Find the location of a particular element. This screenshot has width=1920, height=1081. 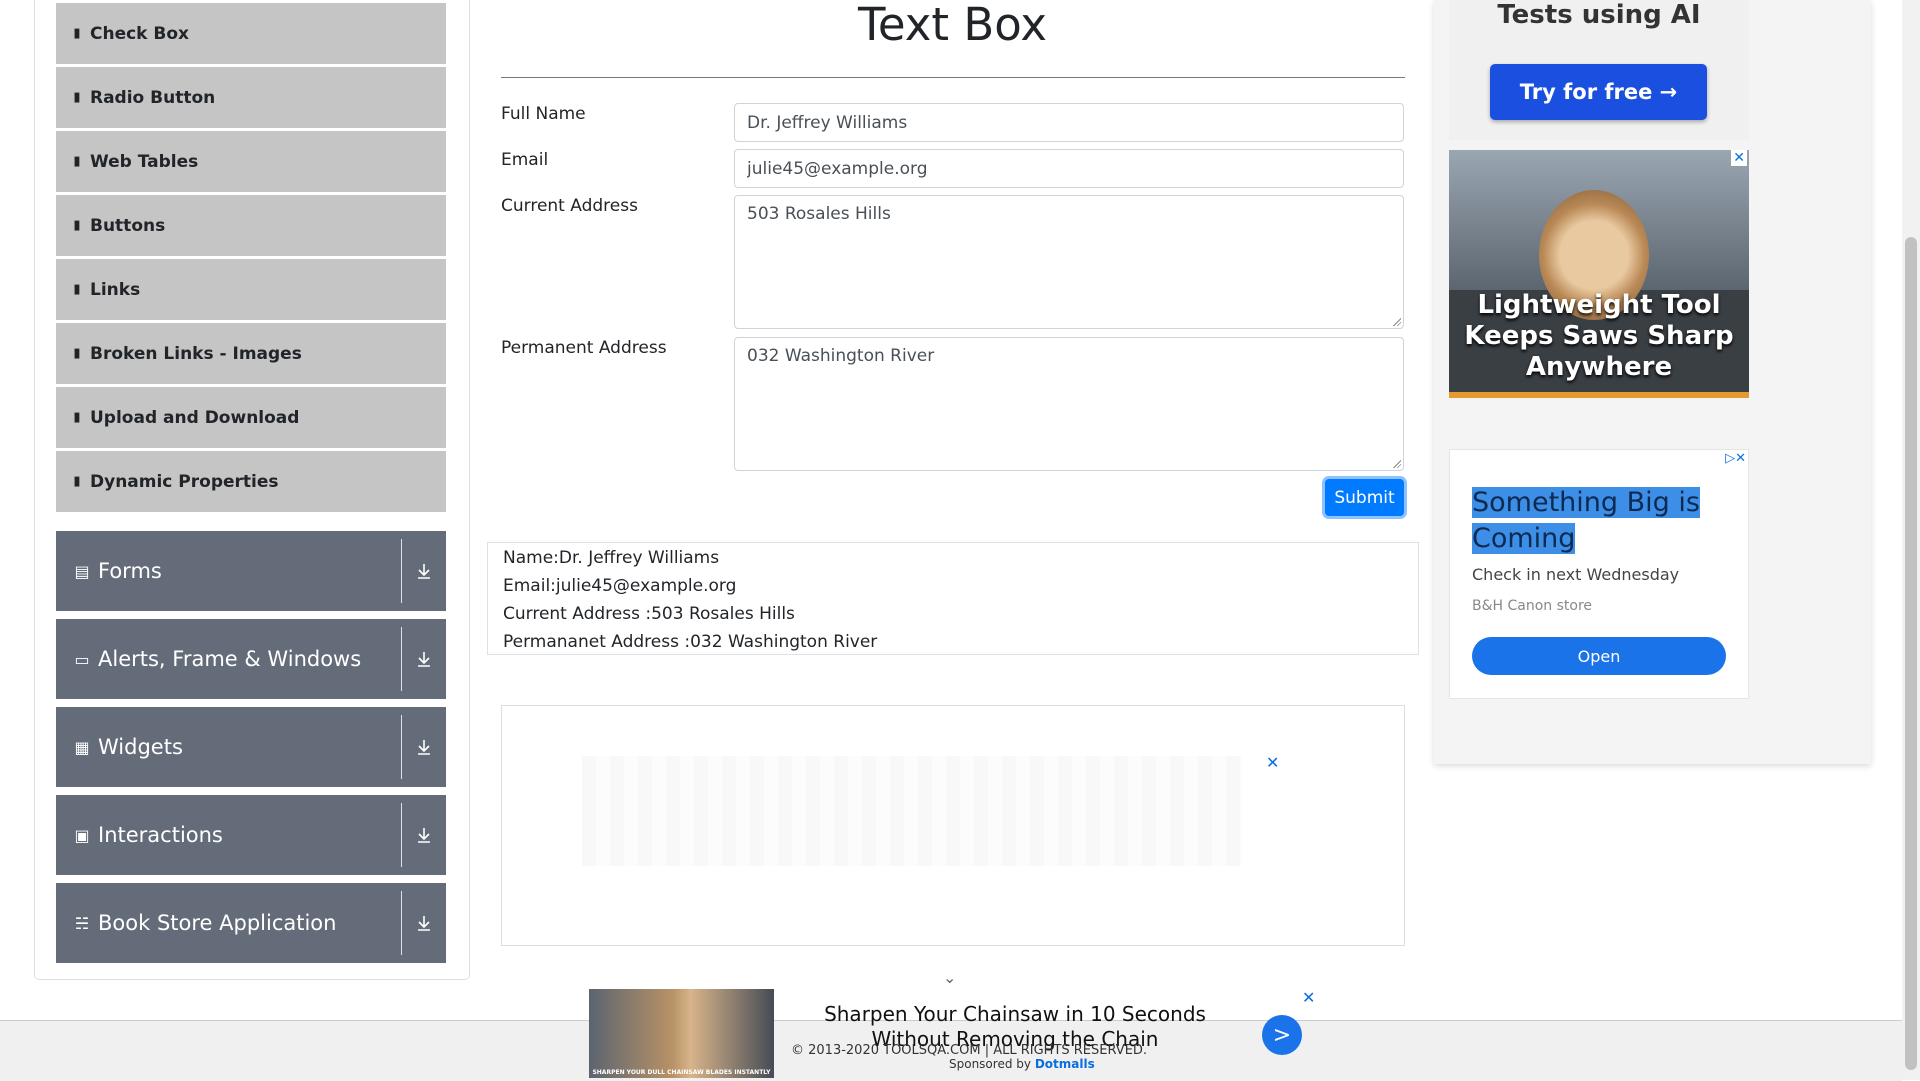

try-free-button: Try for free → is located at coordinates (1598, 92).